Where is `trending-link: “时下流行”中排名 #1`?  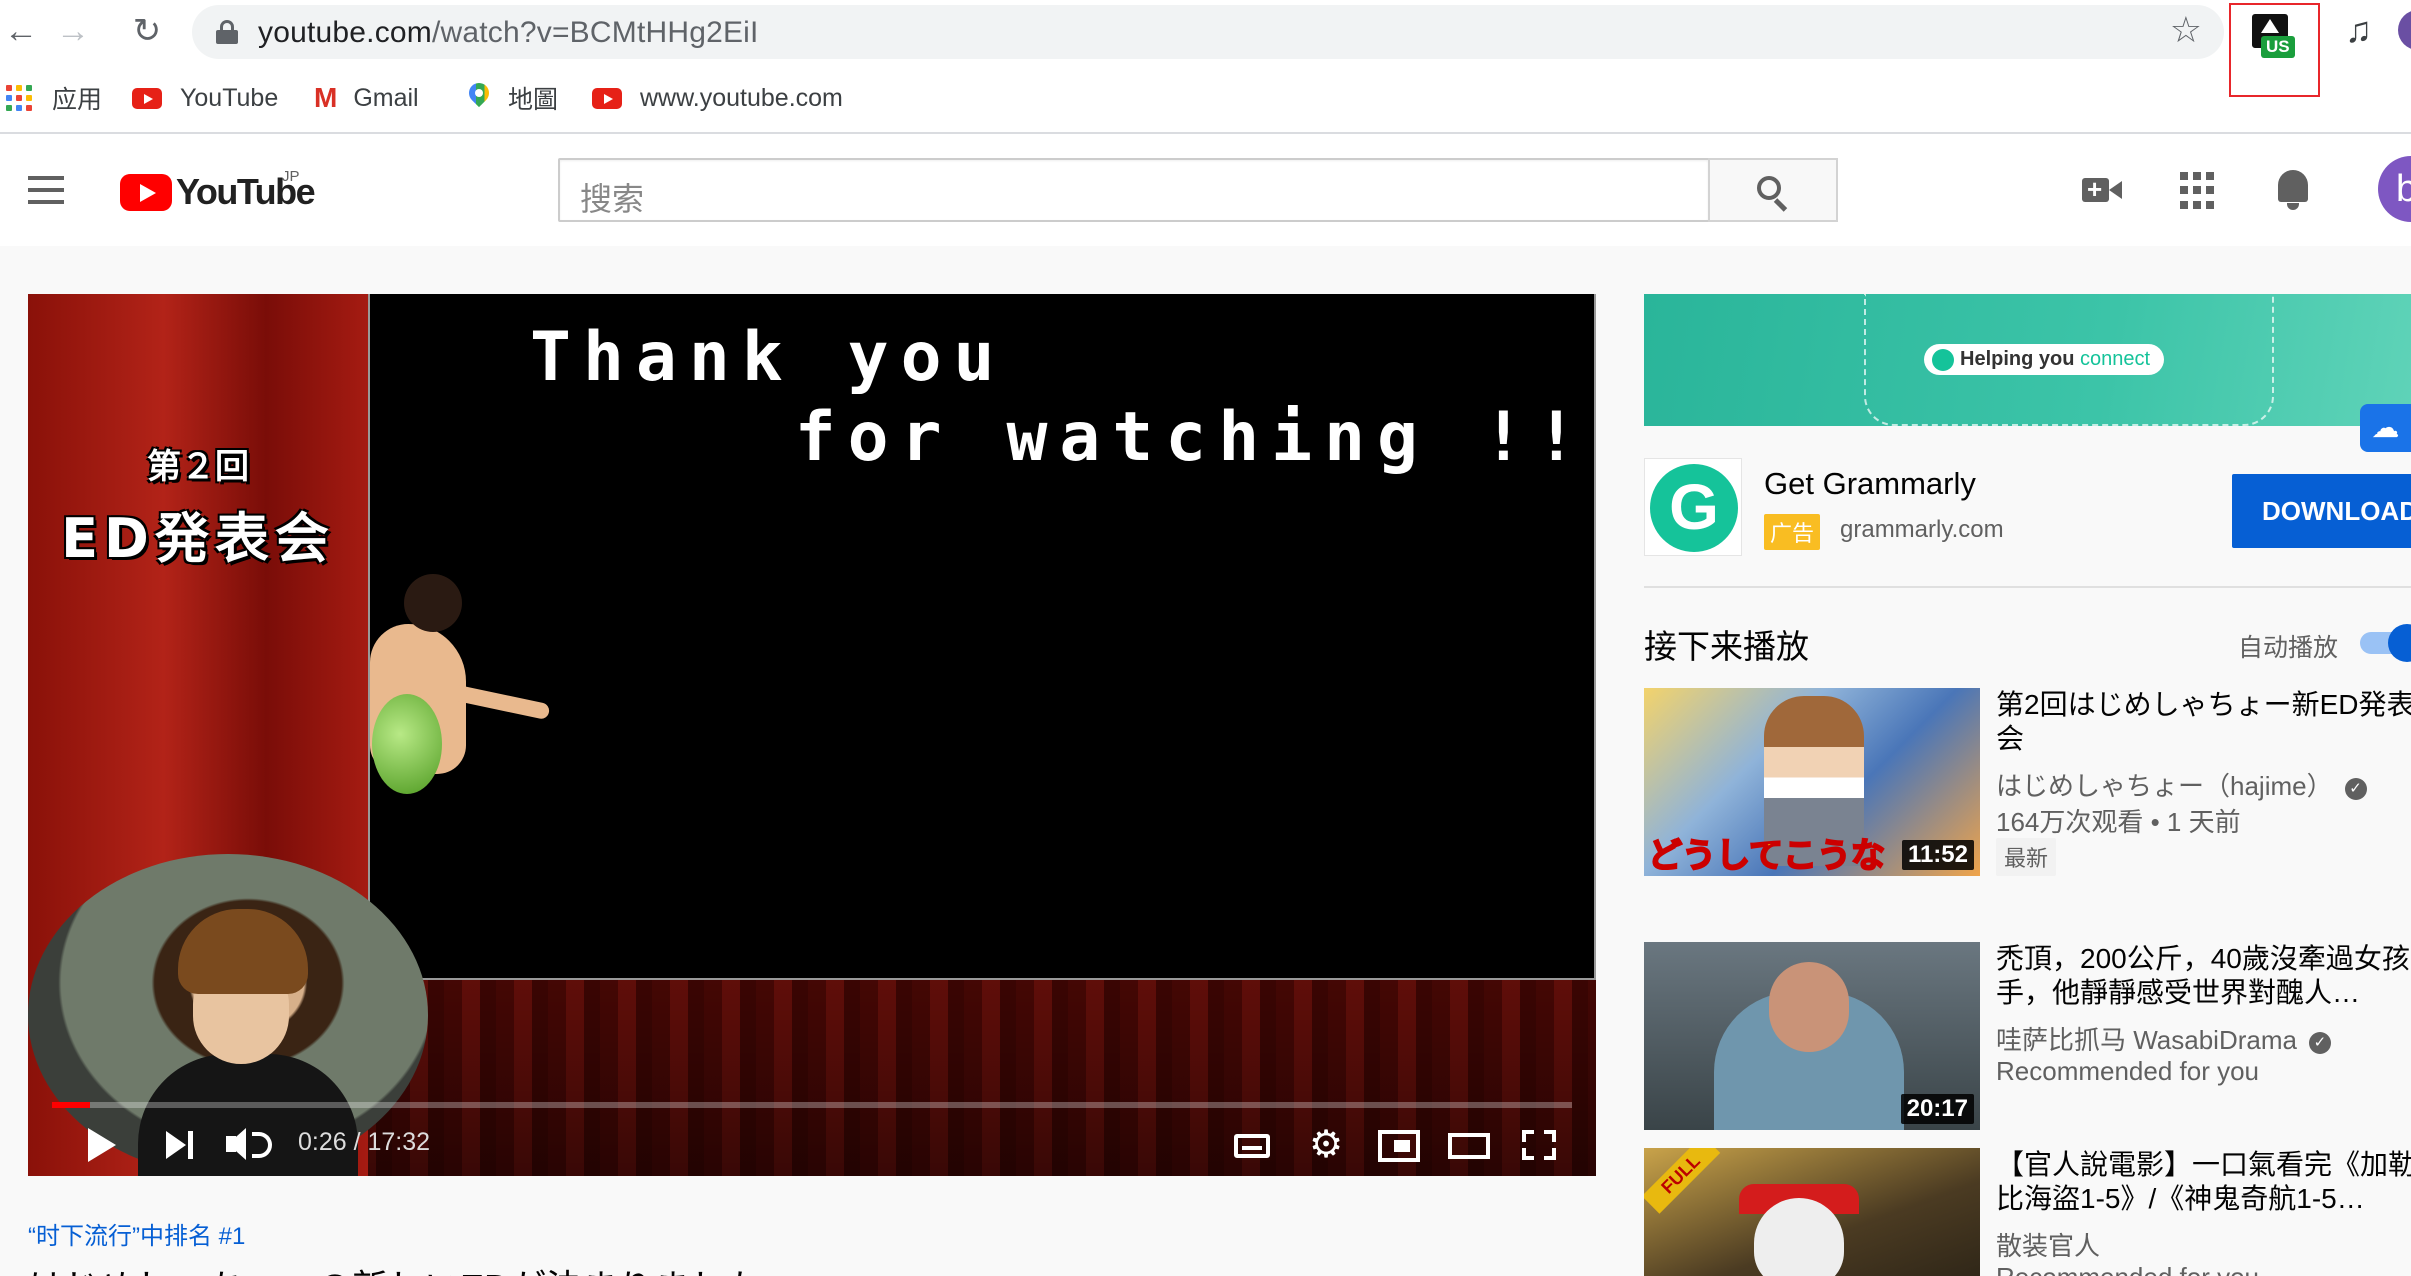
trending-link: “时下流行”中排名 #1 is located at coordinates (395, 1233).